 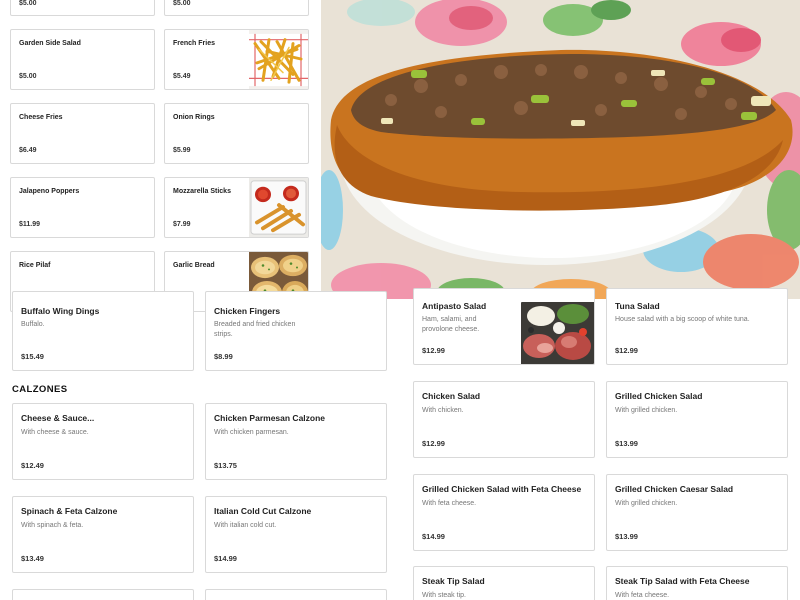 What do you see at coordinates (194, 43) in the screenshot?
I see `item-name: French Fries` at bounding box center [194, 43].